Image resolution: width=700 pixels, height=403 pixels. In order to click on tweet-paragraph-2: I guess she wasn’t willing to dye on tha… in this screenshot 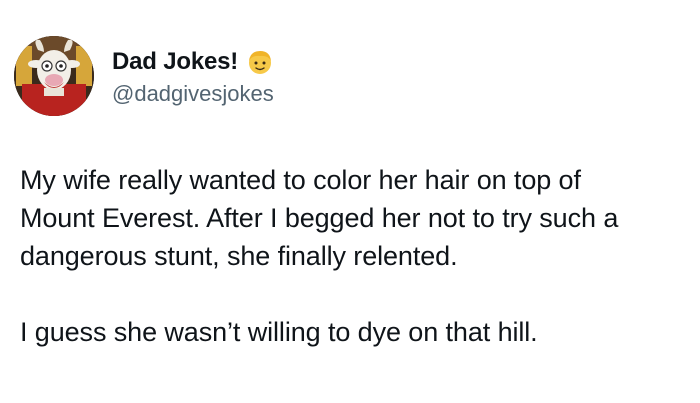, I will do `click(279, 332)`.